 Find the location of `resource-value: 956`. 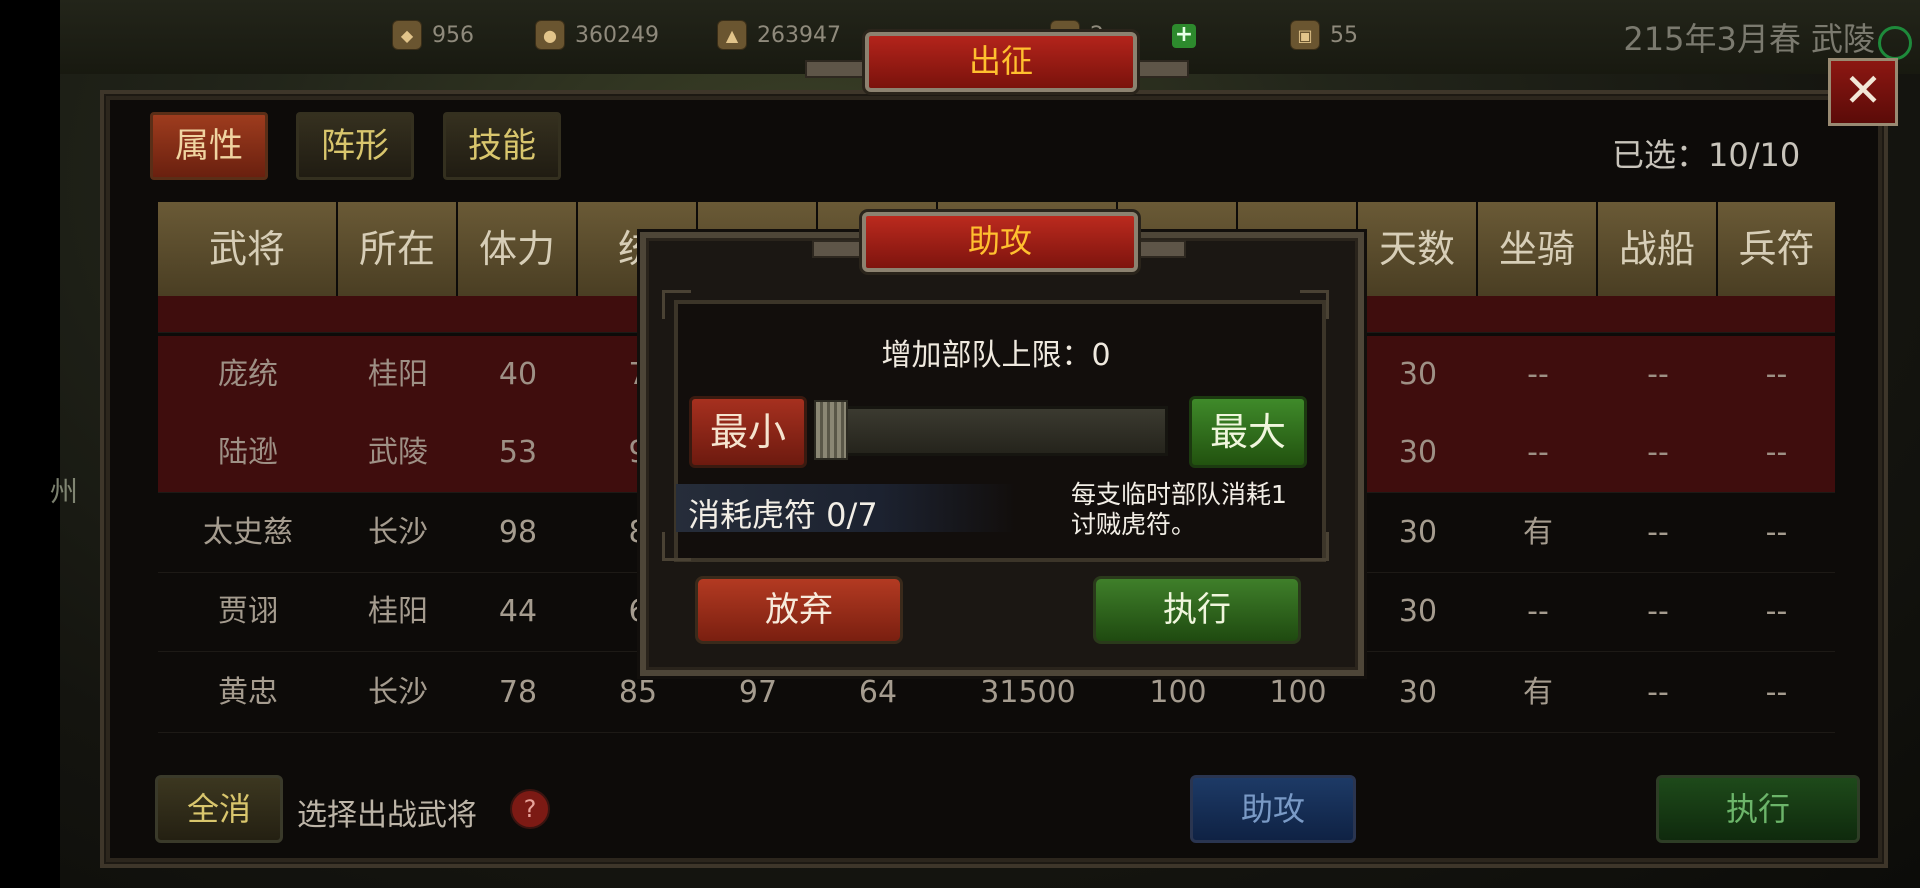

resource-value: 956 is located at coordinates (453, 35).